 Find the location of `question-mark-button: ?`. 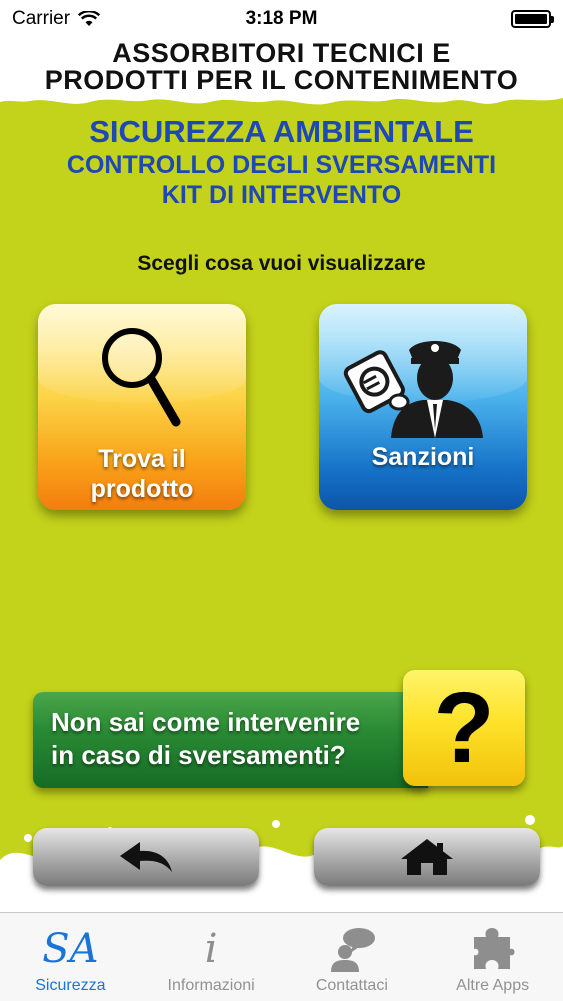

question-mark-button: ? is located at coordinates (464, 728).